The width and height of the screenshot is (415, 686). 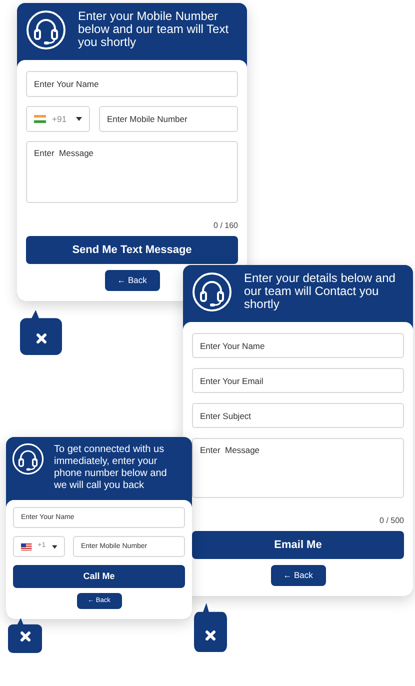 What do you see at coordinates (298, 545) in the screenshot?
I see `submit-button: Email Me` at bounding box center [298, 545].